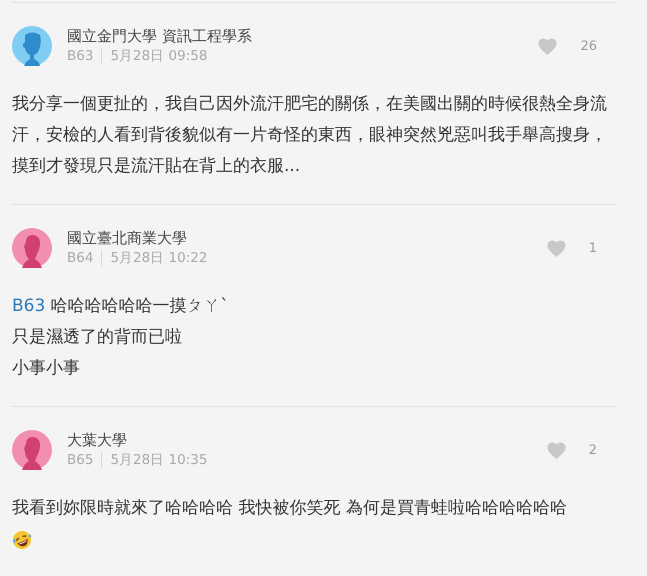  Describe the element at coordinates (588, 46) in the screenshot. I see `like-count: 26` at that location.